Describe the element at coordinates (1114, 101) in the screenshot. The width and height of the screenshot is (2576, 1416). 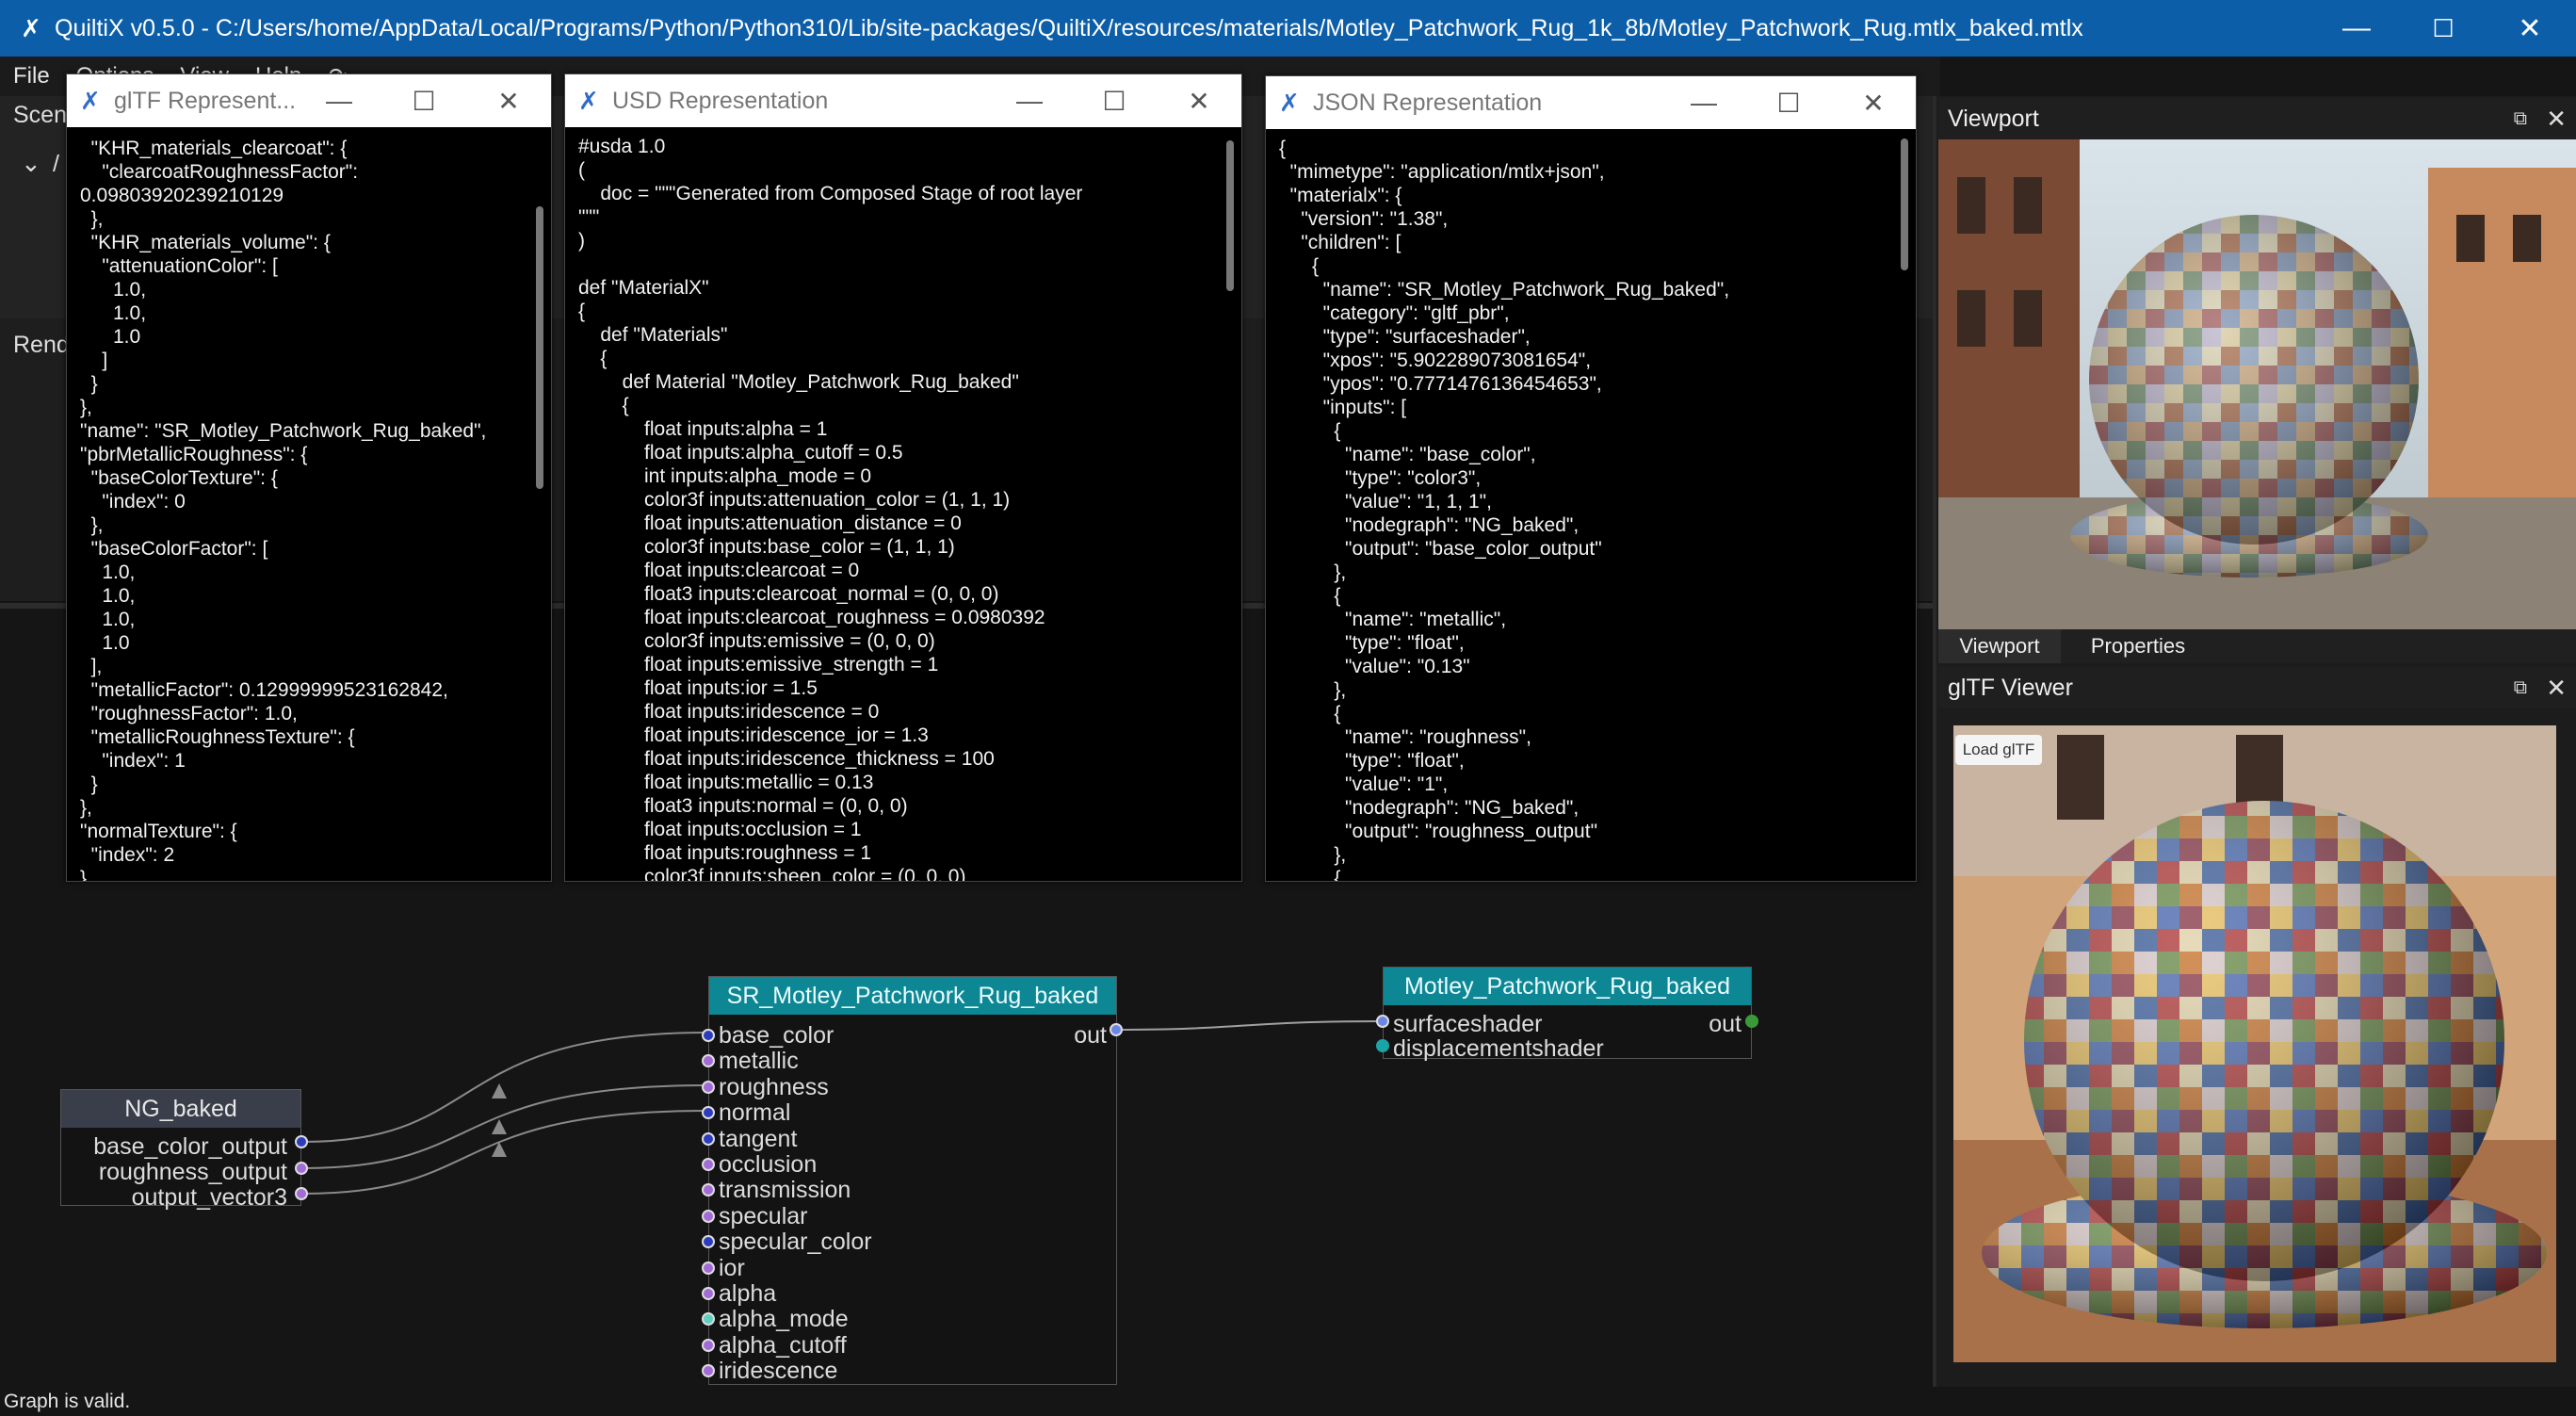
I see `usd-maximize-button: ☐` at that location.